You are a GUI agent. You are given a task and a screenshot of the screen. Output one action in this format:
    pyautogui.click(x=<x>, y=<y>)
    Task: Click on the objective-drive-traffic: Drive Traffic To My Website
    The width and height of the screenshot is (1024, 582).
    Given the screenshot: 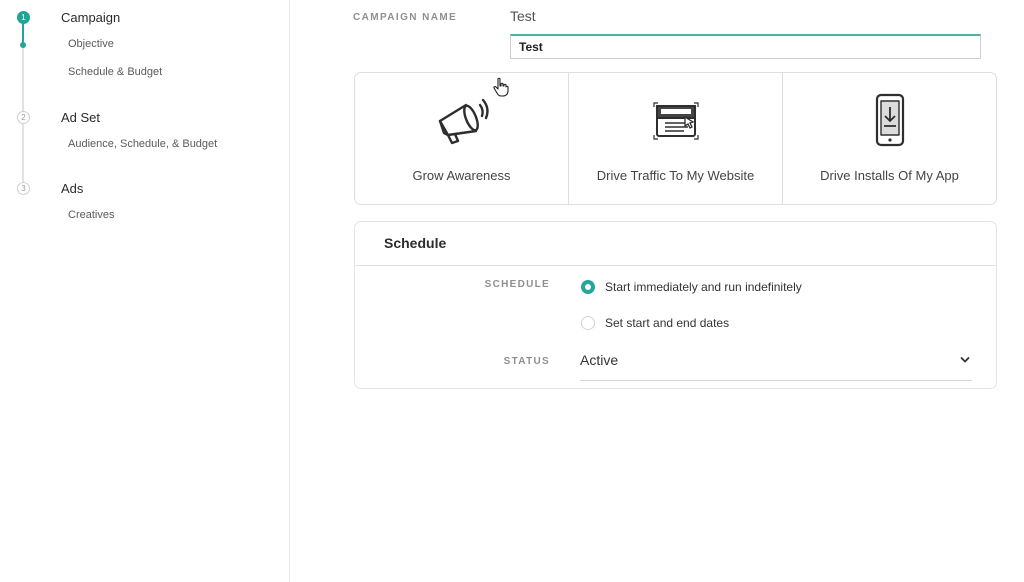 What is the action you would take?
    pyautogui.click(x=675, y=138)
    